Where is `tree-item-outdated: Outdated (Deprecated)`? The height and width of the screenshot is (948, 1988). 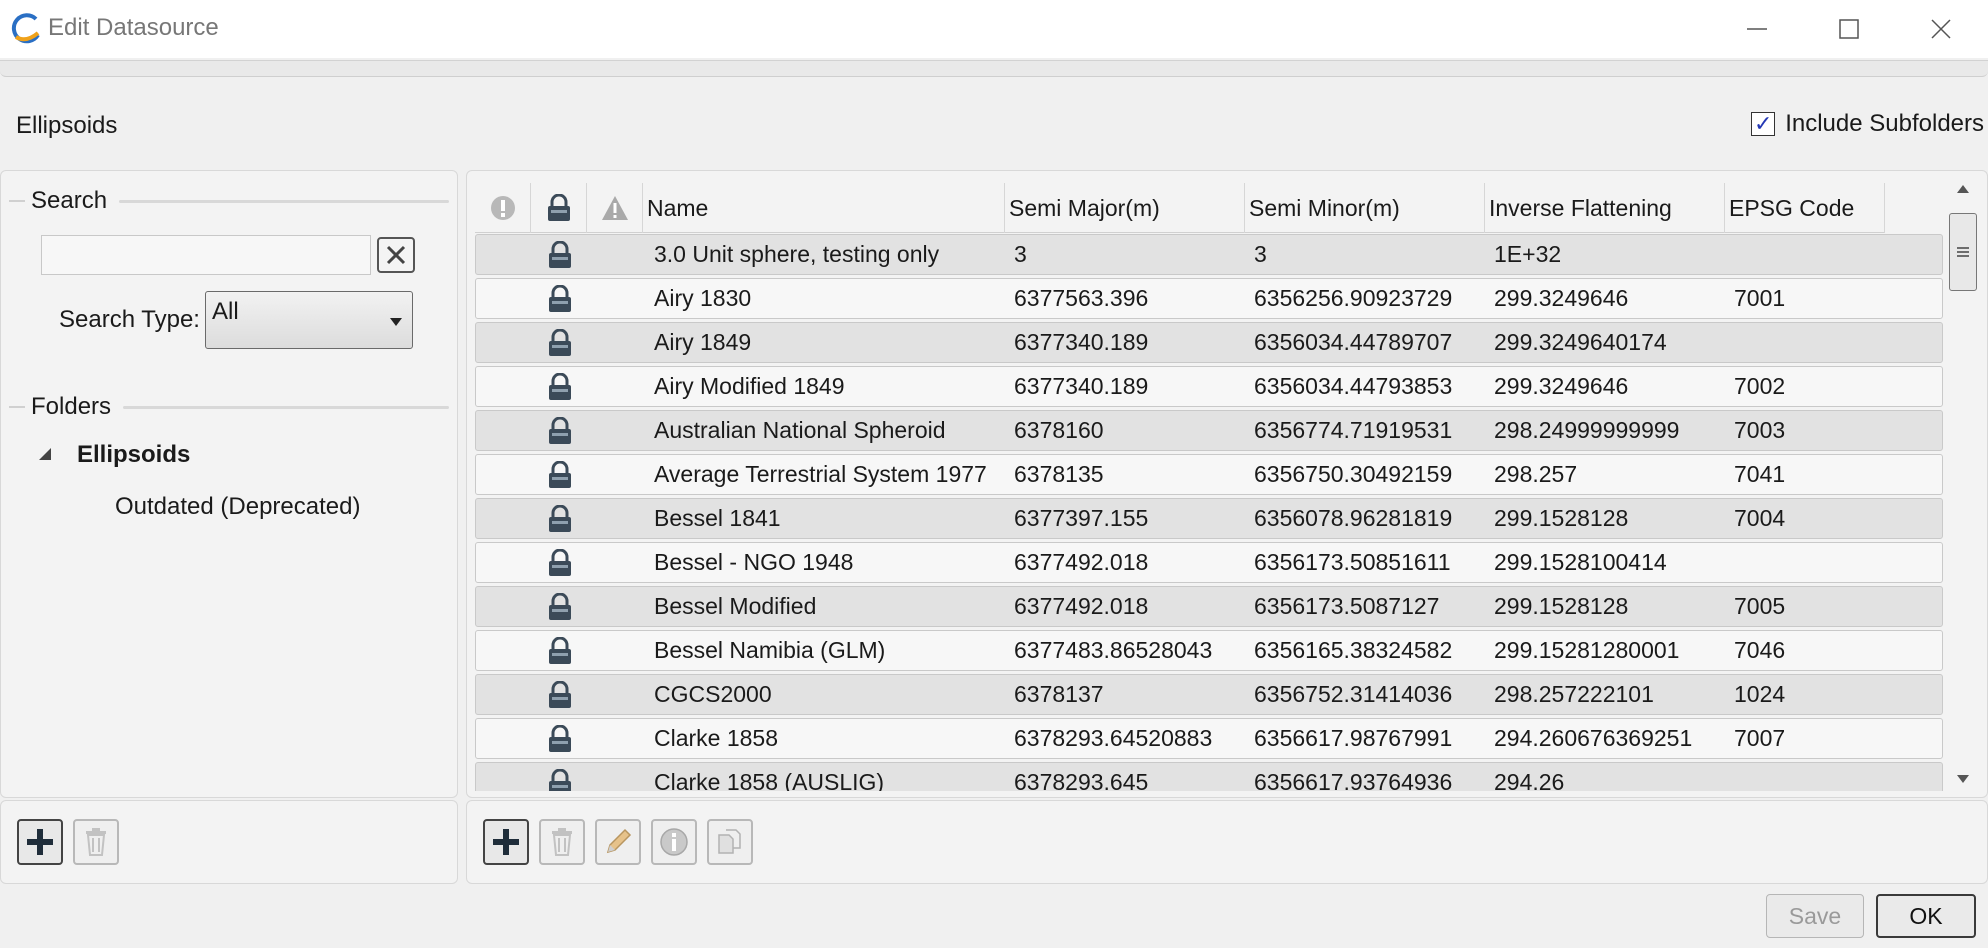 tree-item-outdated: Outdated (Deprecated) is located at coordinates (237, 507).